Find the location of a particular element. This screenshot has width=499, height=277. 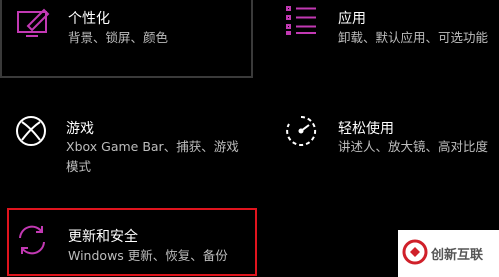

xbox-icon is located at coordinates (31, 133).